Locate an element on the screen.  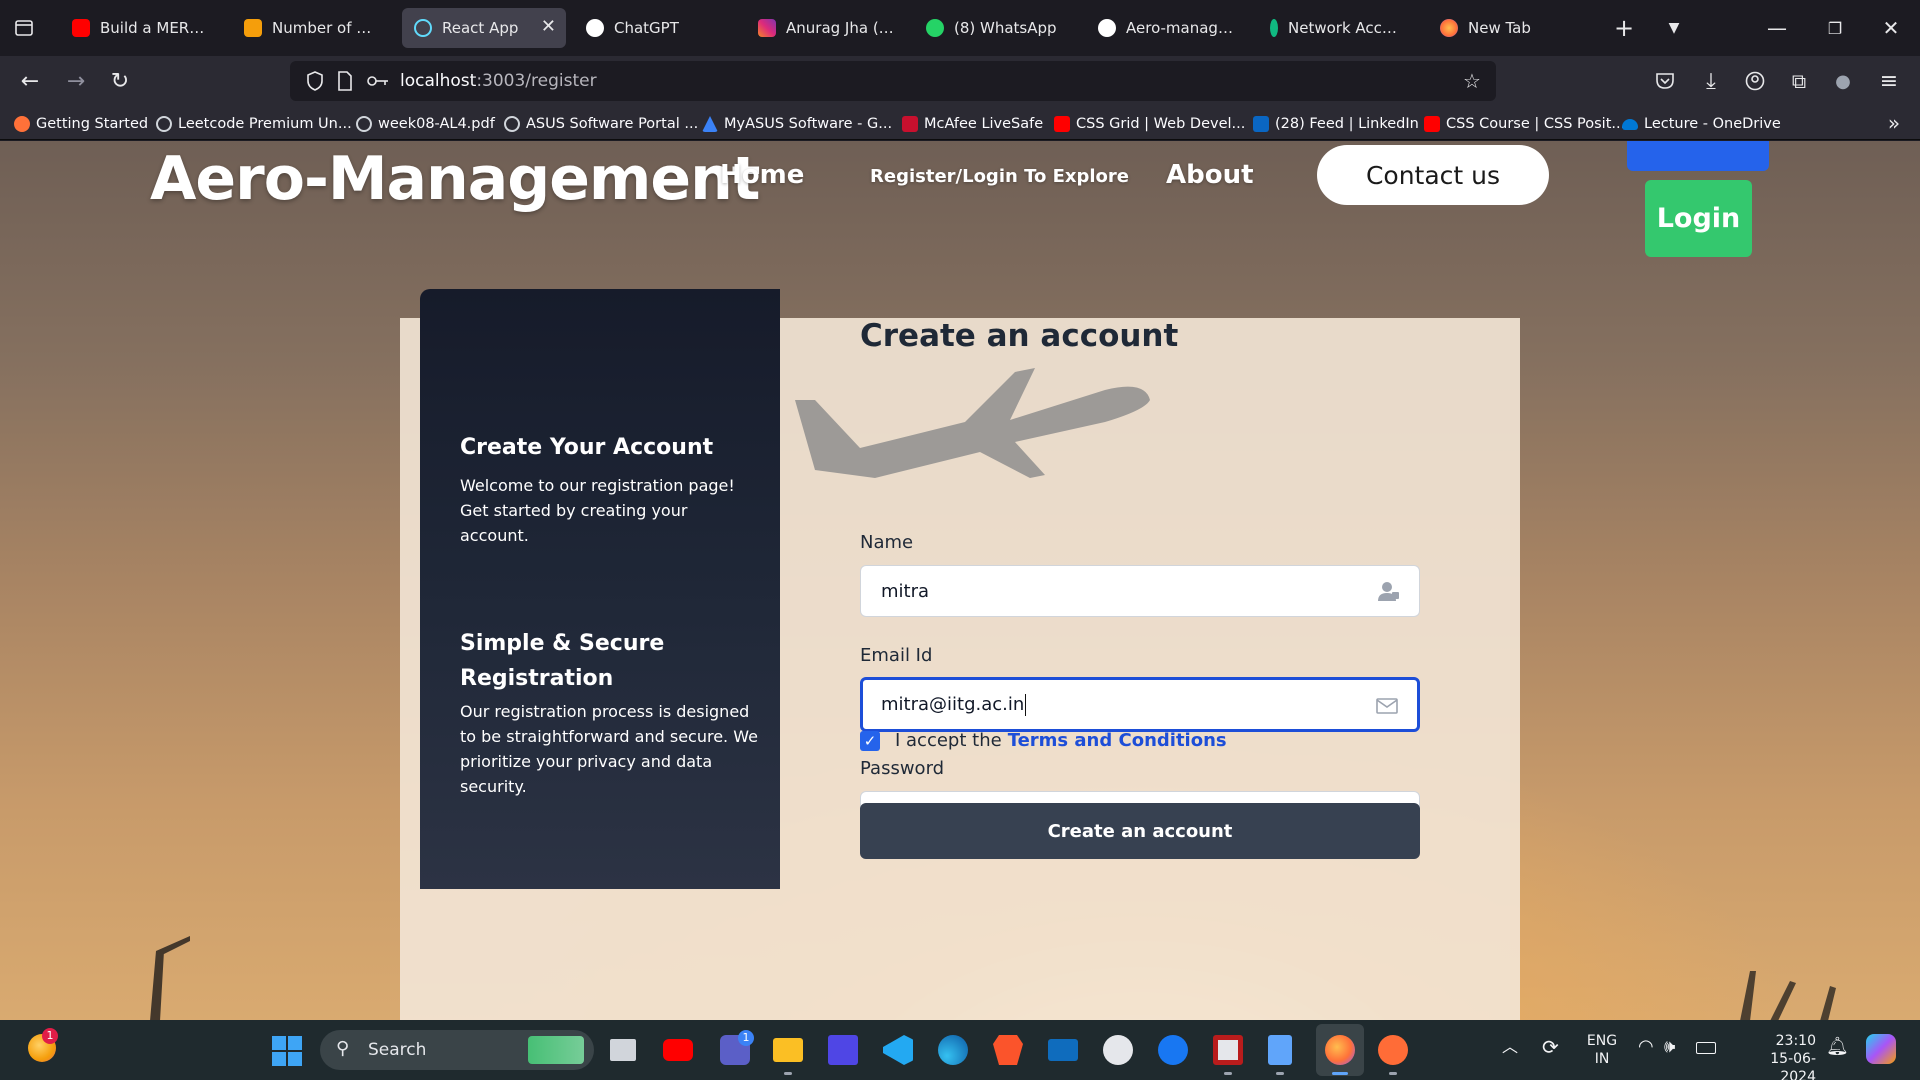
bookmark-item: Lecture - OneDrive is located at coordinates (1701, 124).